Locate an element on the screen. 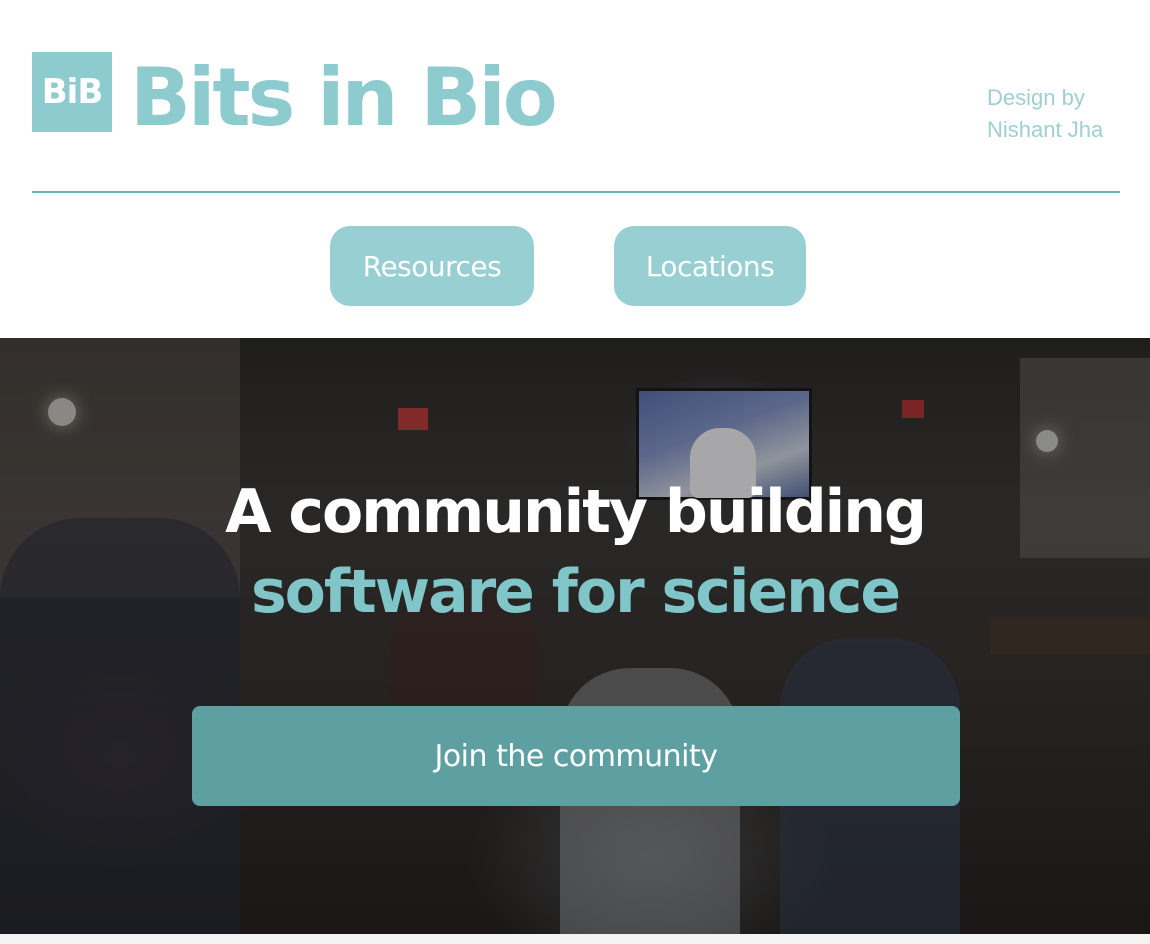 The height and width of the screenshot is (944, 1150). nav-locations-button: Locations is located at coordinates (710, 266).